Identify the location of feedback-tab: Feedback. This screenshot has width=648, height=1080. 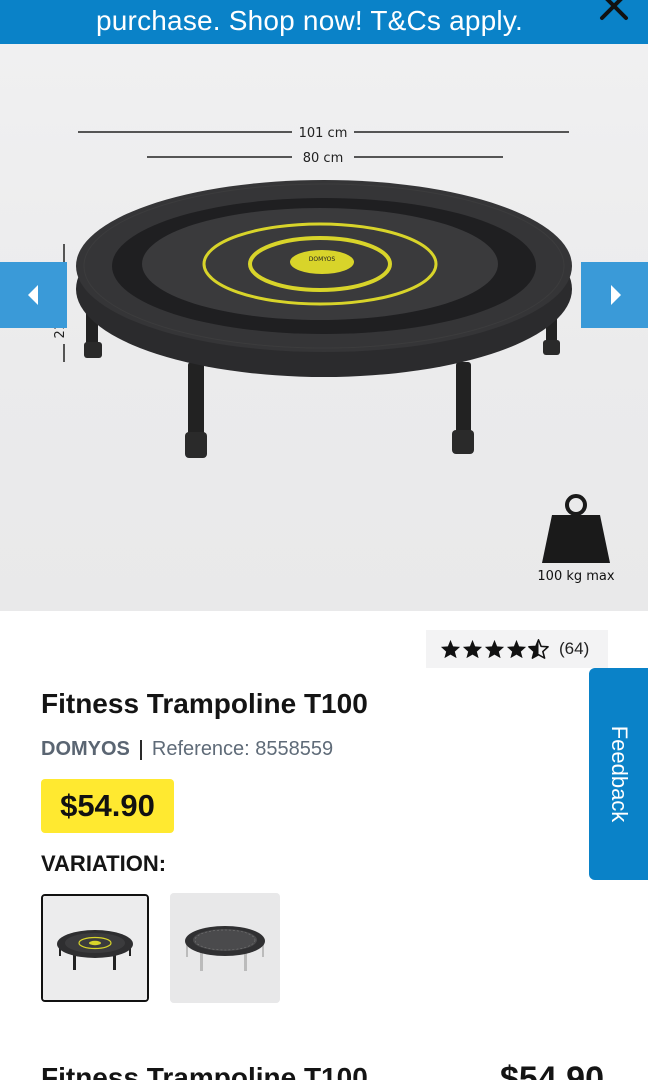
(618, 774).